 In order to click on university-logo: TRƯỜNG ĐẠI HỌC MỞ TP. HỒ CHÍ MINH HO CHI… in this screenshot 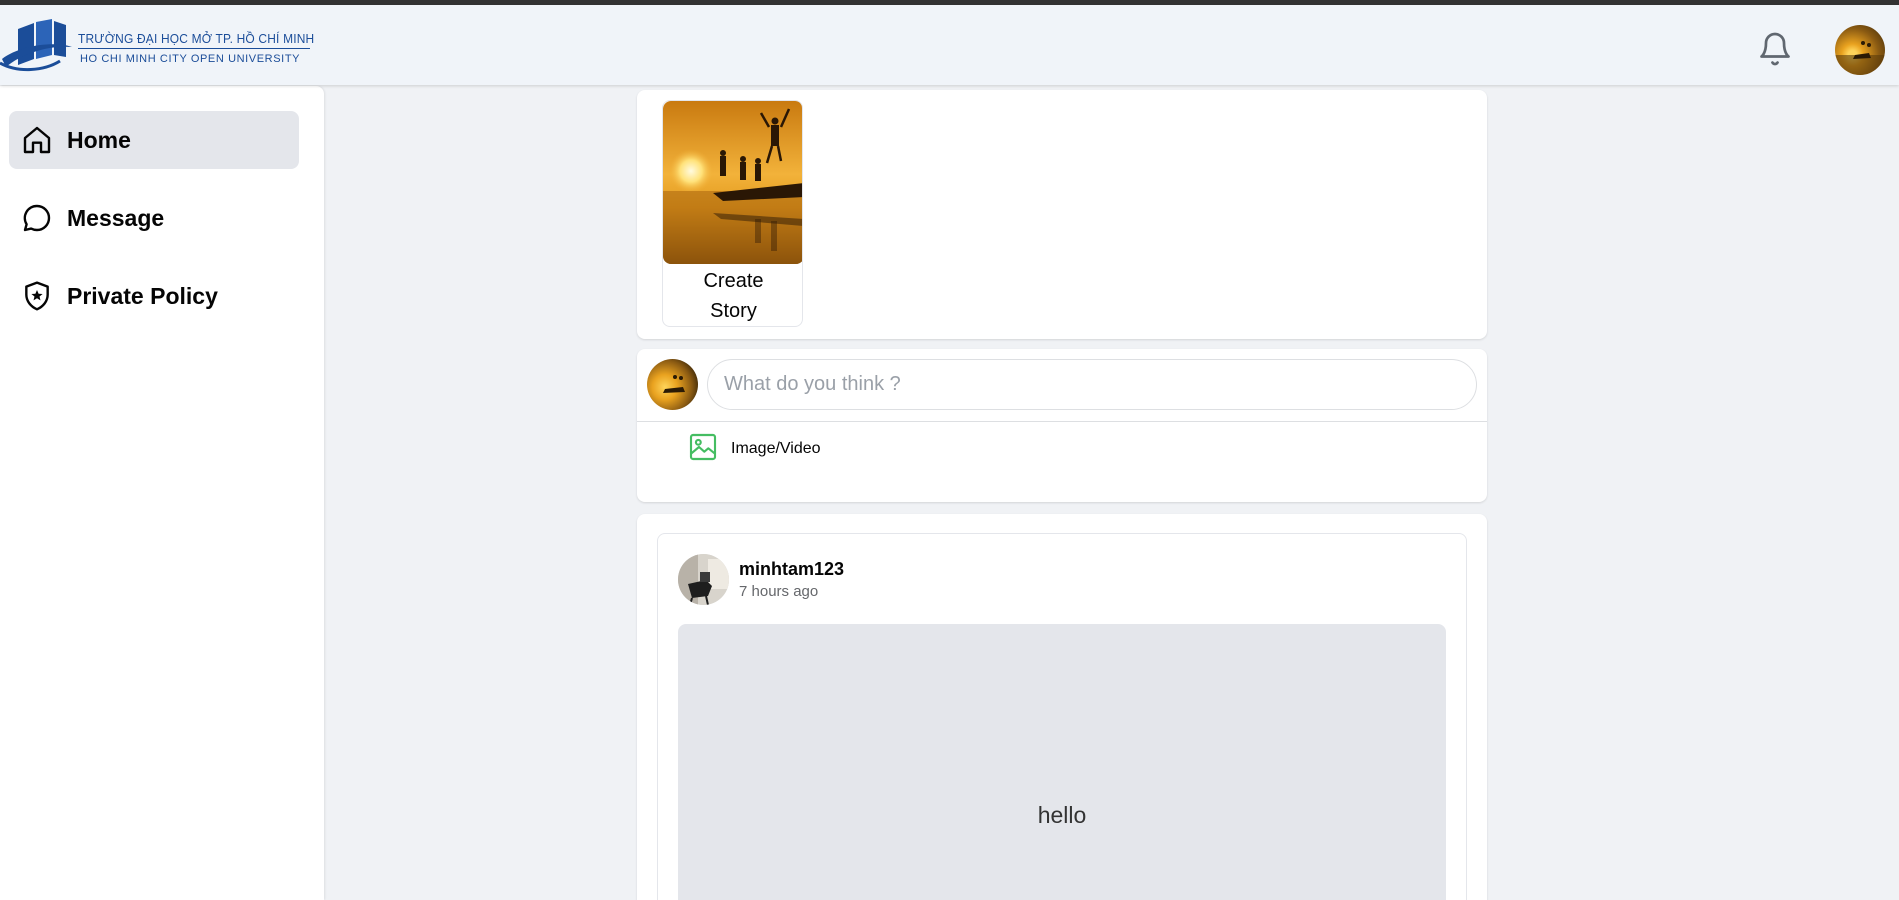, I will do `click(160, 47)`.